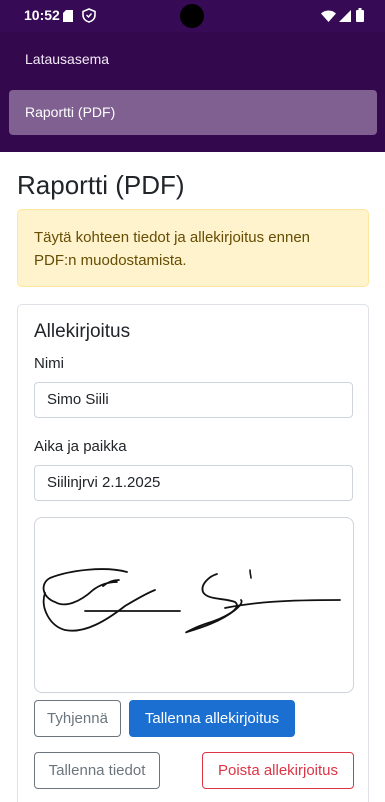  What do you see at coordinates (82, 331) in the screenshot?
I see `card-title: Allekirjoitus` at bounding box center [82, 331].